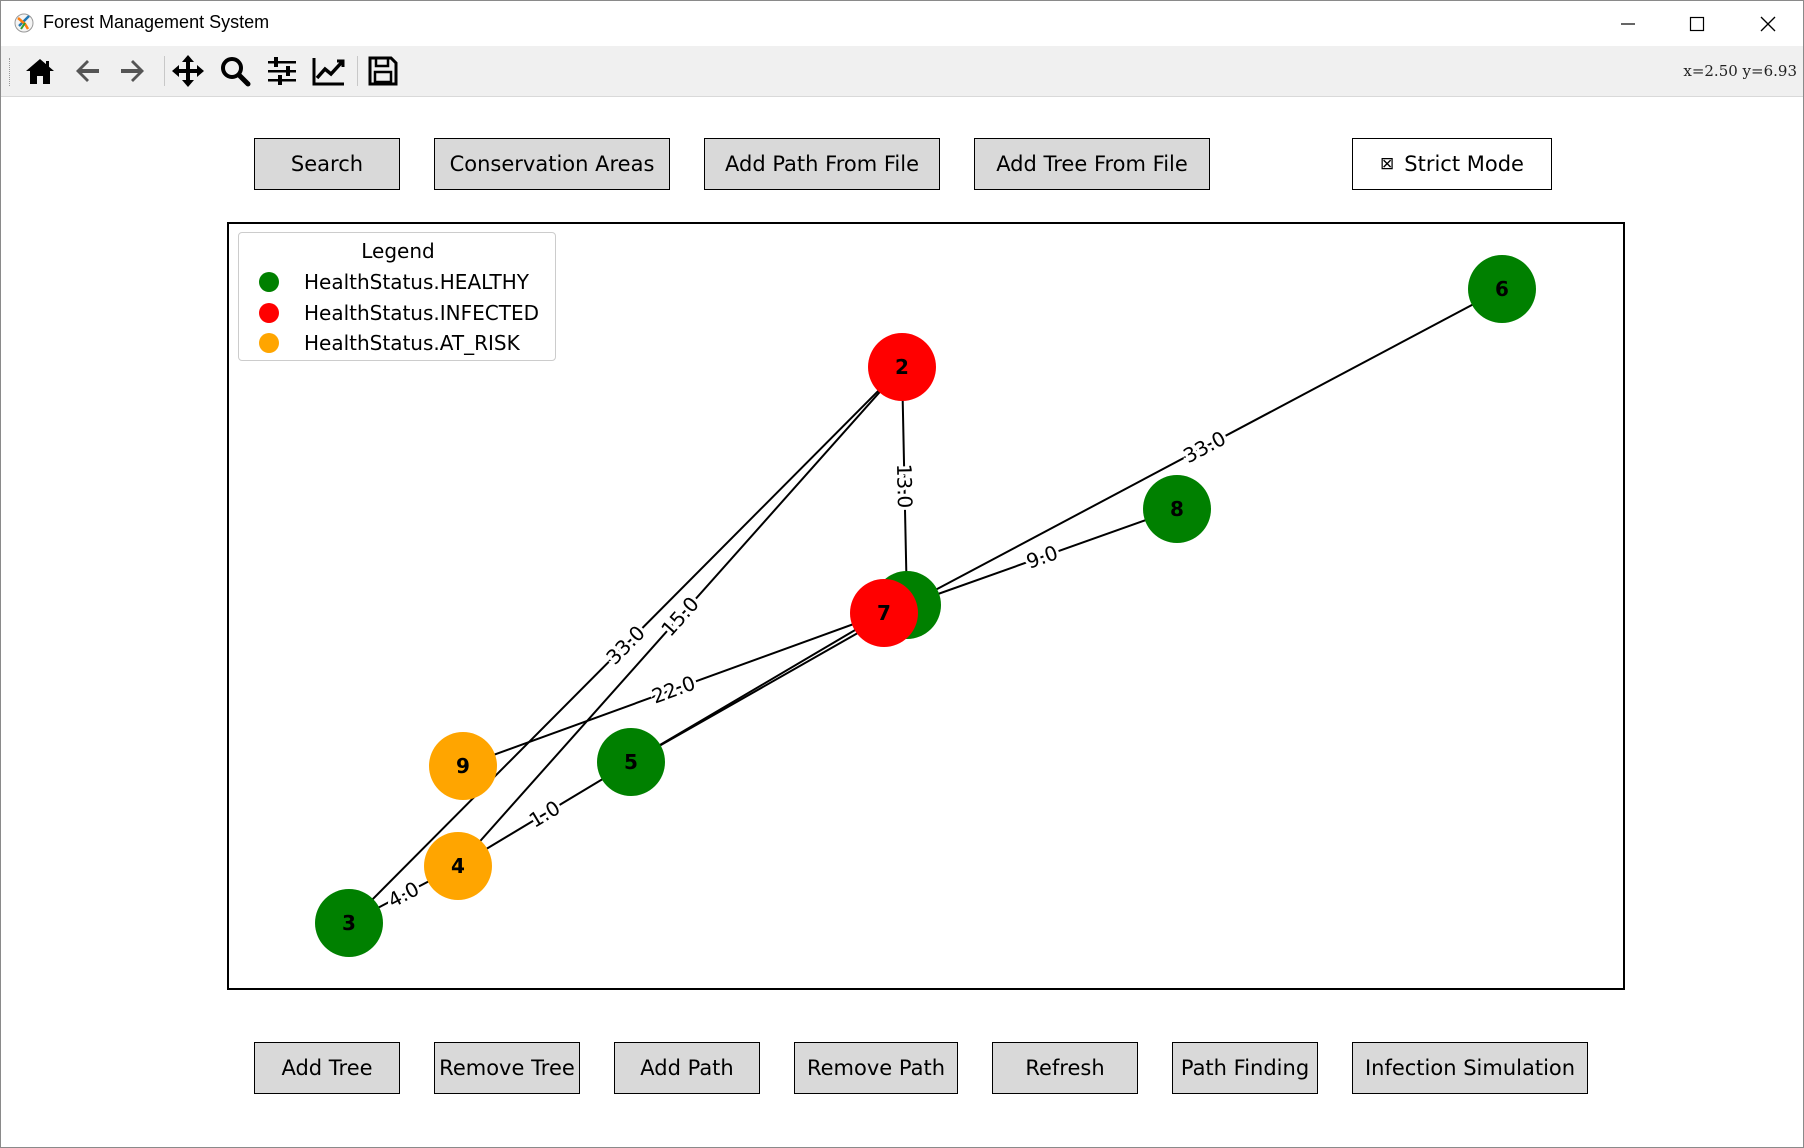 The width and height of the screenshot is (1804, 1148). I want to click on tree-node-label-6: 6, so click(1502, 289).